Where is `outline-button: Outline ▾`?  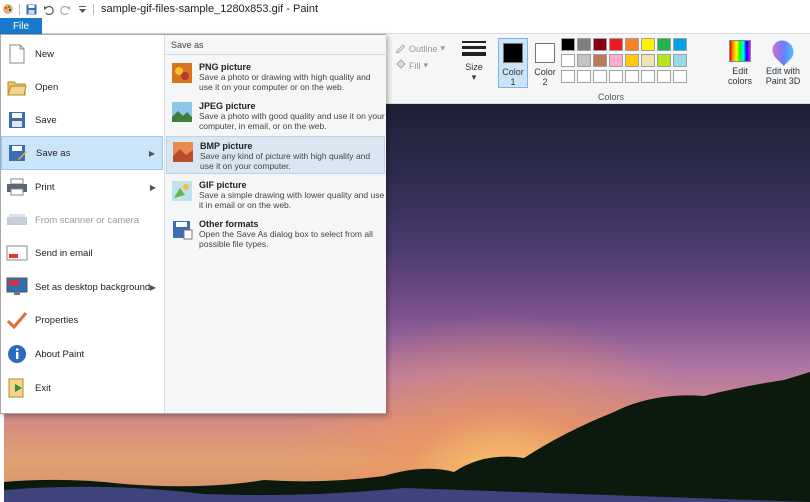 outline-button: Outline ▾ is located at coordinates (425, 48).